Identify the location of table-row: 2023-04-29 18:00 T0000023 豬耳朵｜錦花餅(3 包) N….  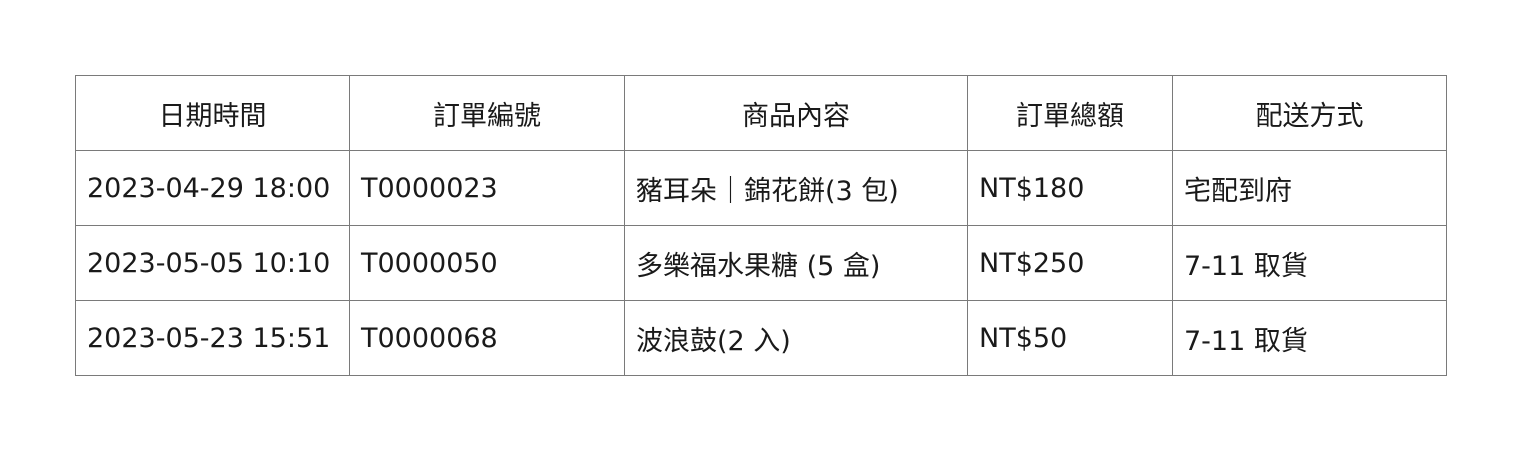
(761, 188).